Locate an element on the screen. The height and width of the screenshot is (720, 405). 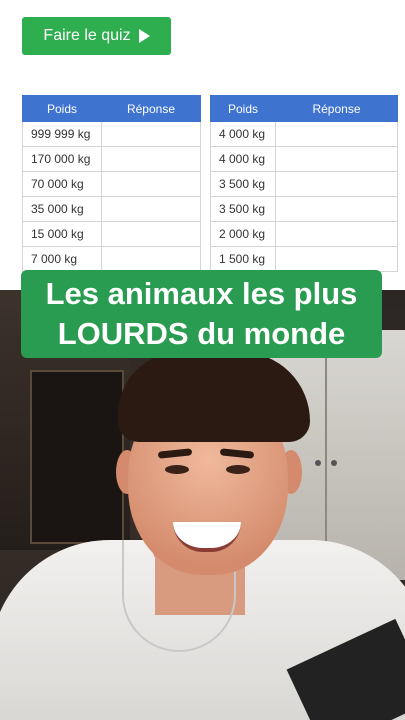
quiz-button-label: Faire le quiz is located at coordinates (87, 35).